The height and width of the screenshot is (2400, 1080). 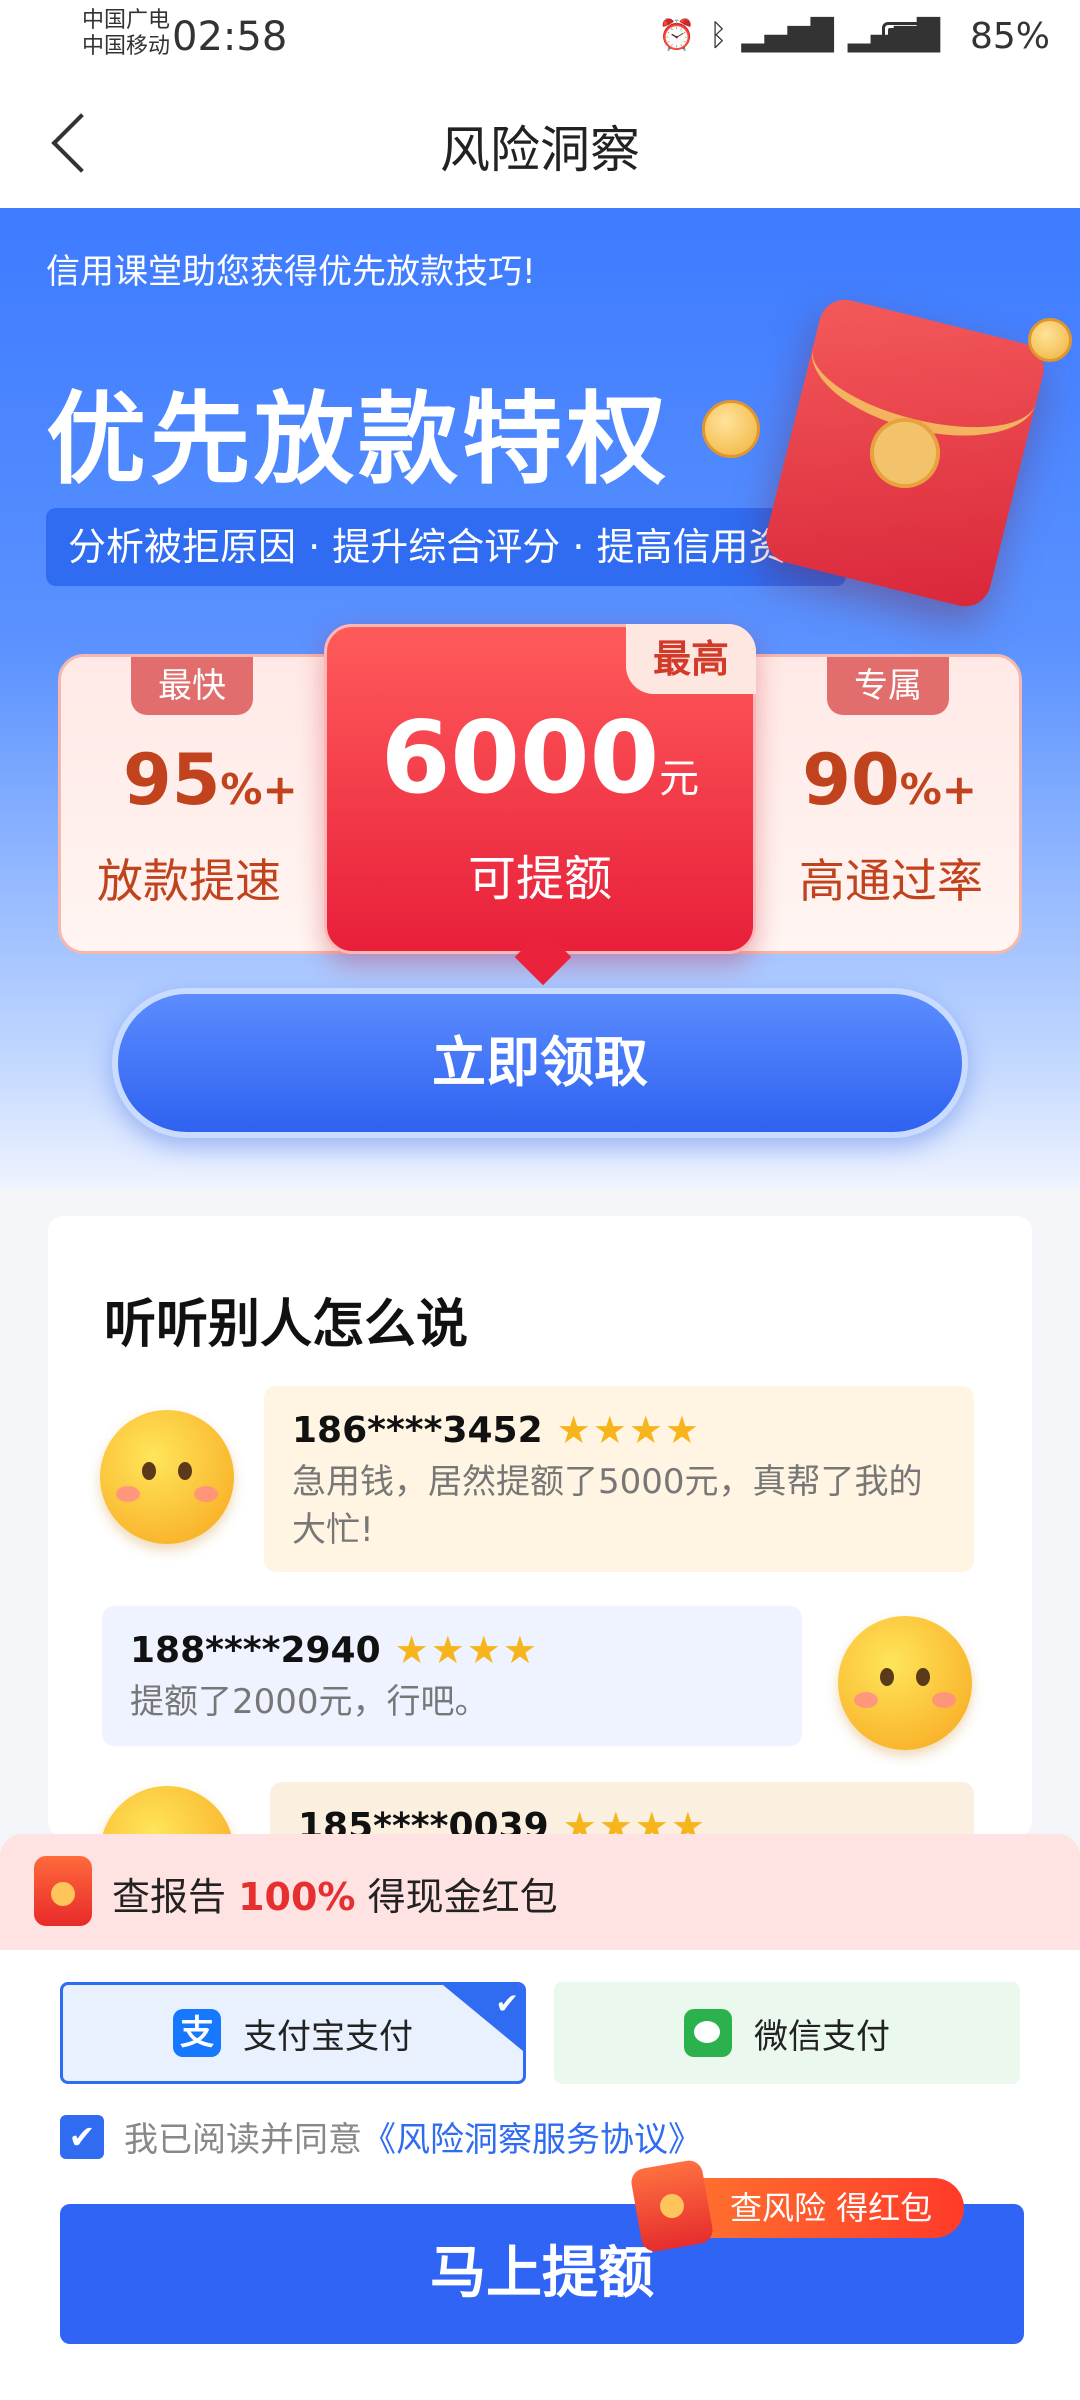 I want to click on speed-value: 95%+, so click(x=210, y=780).